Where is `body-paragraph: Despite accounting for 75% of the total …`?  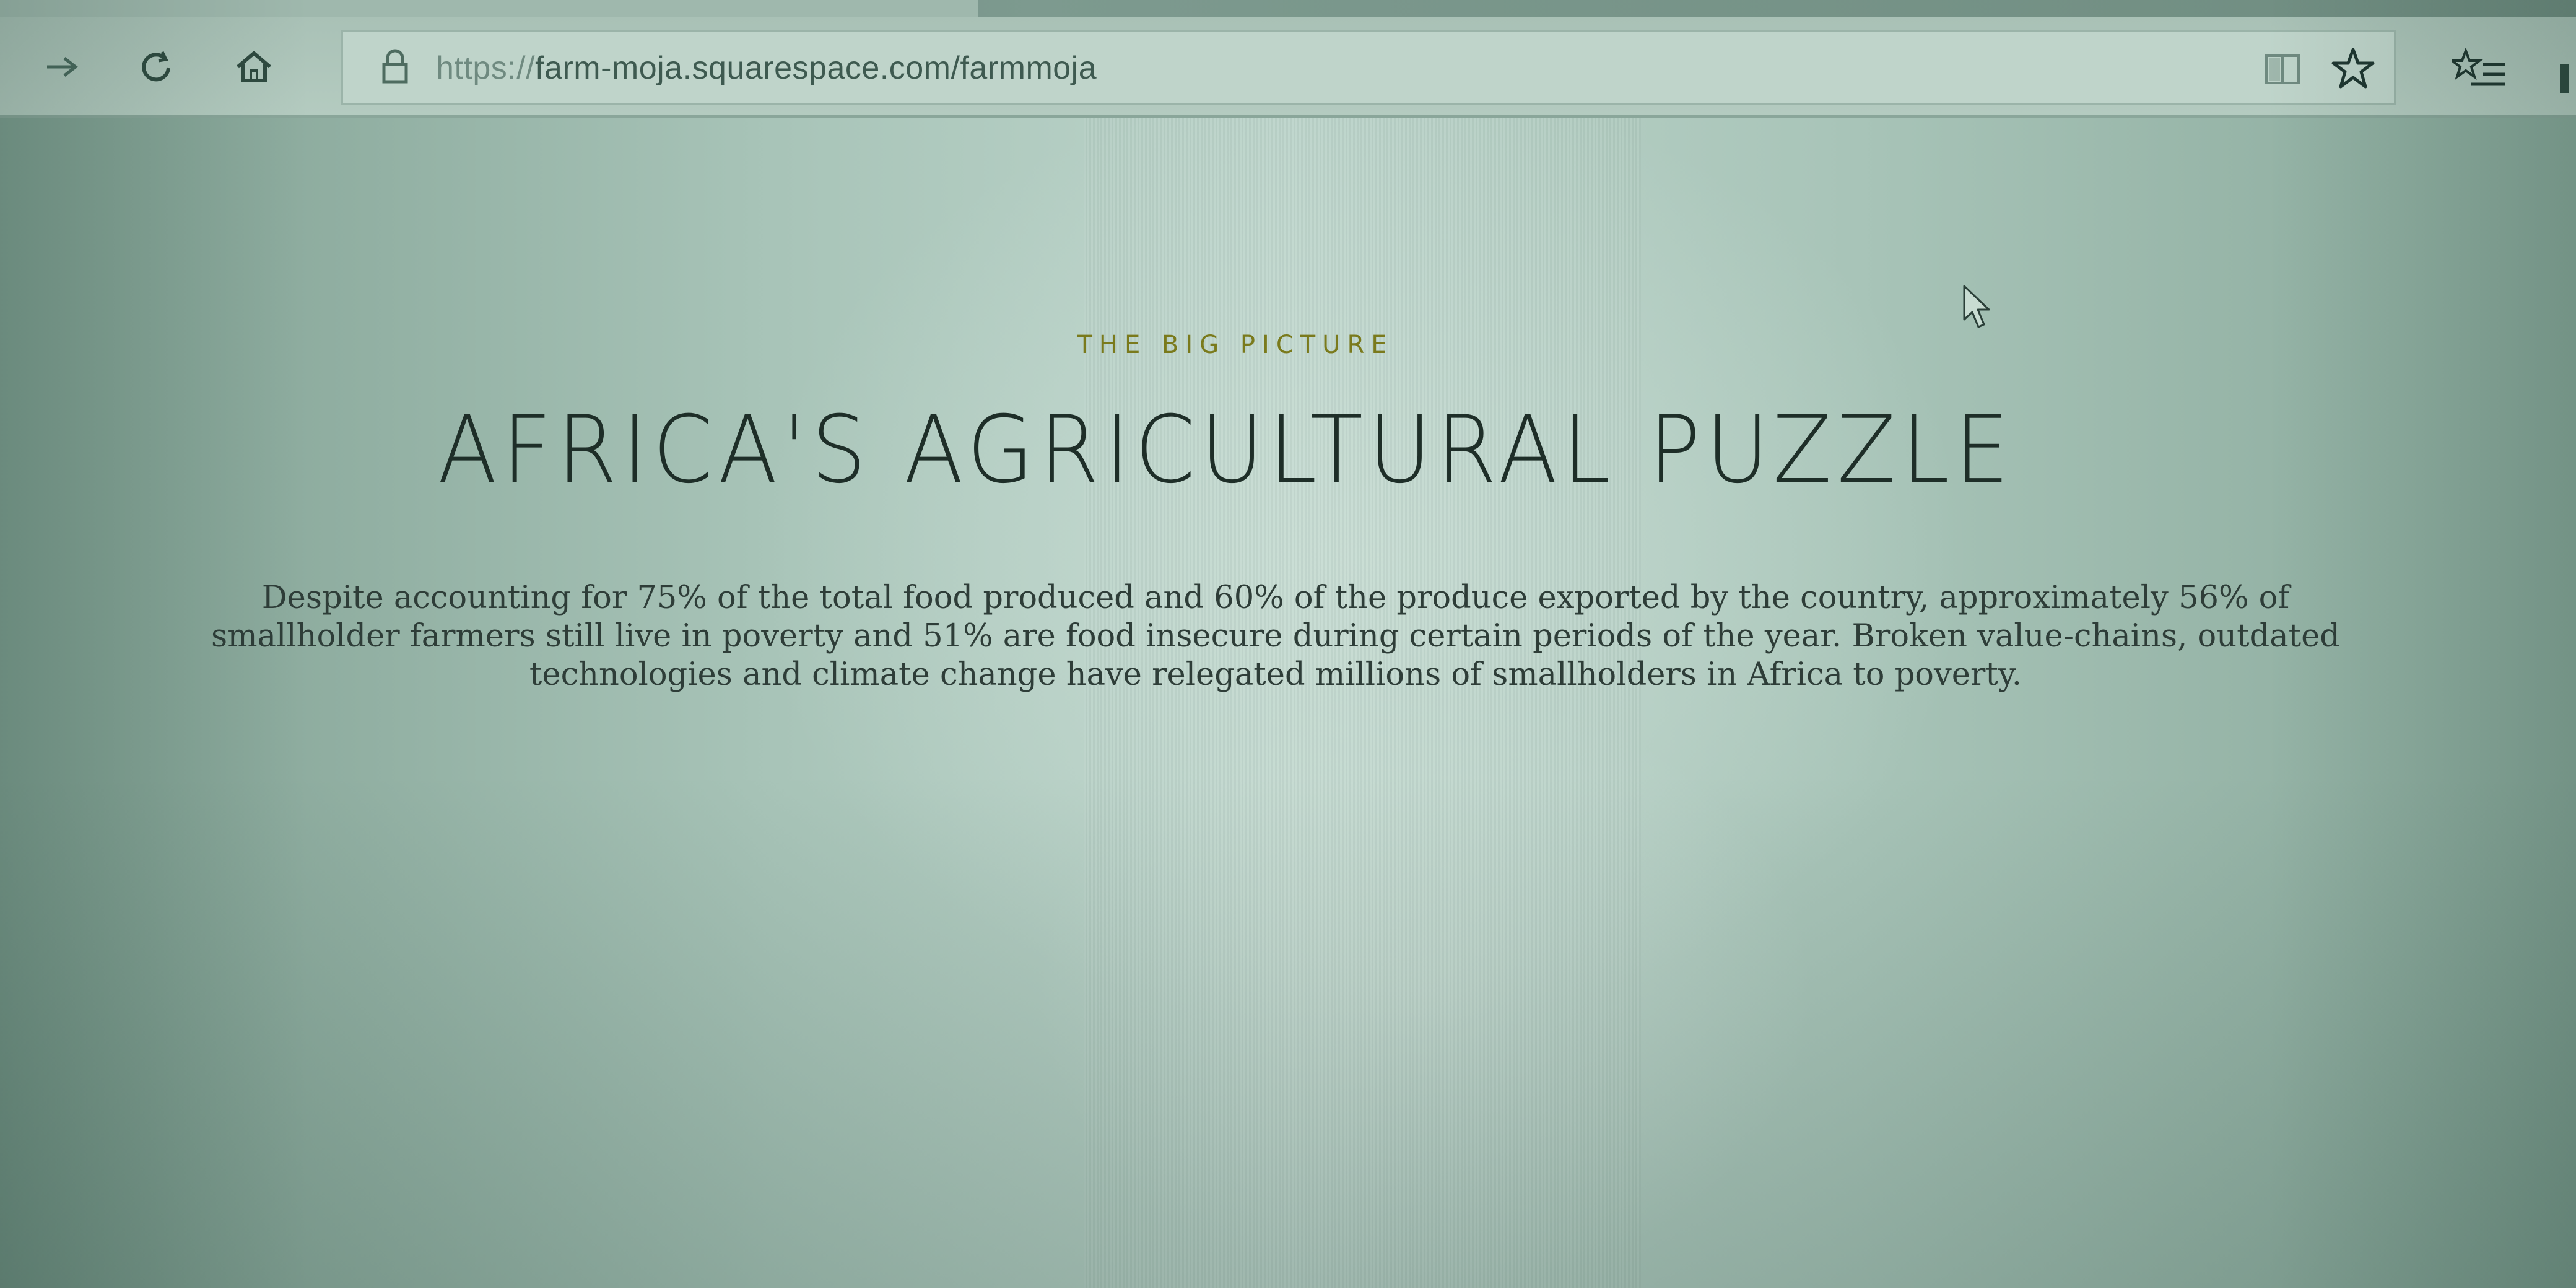
body-paragraph: Despite accounting for 75% of the total … is located at coordinates (1275, 636).